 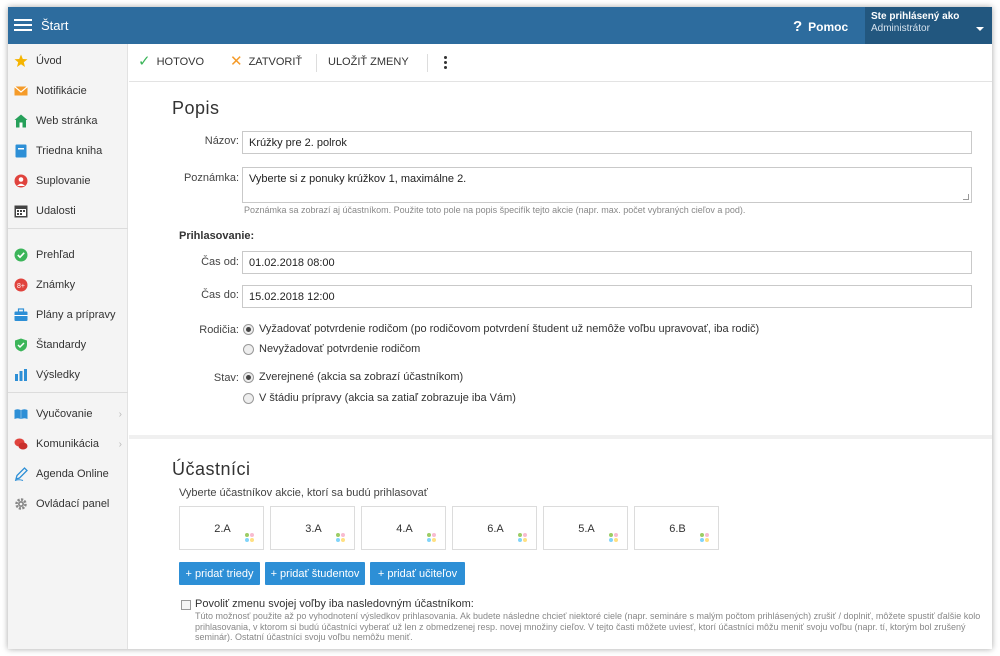 I want to click on sidebar-item-label: Komunikácia, so click(x=67, y=444).